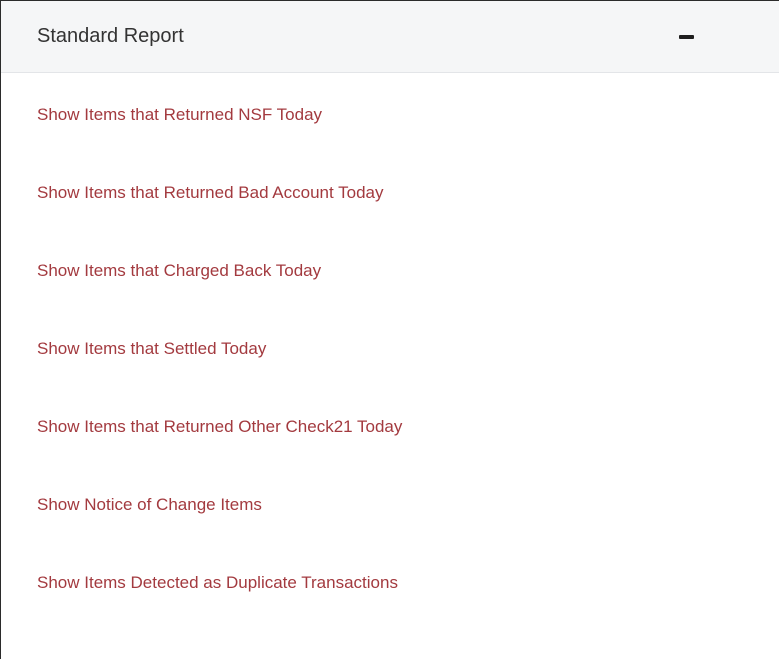  What do you see at coordinates (179, 271) in the screenshot?
I see `link-charged-back-today: Show Items that Charged Back Today` at bounding box center [179, 271].